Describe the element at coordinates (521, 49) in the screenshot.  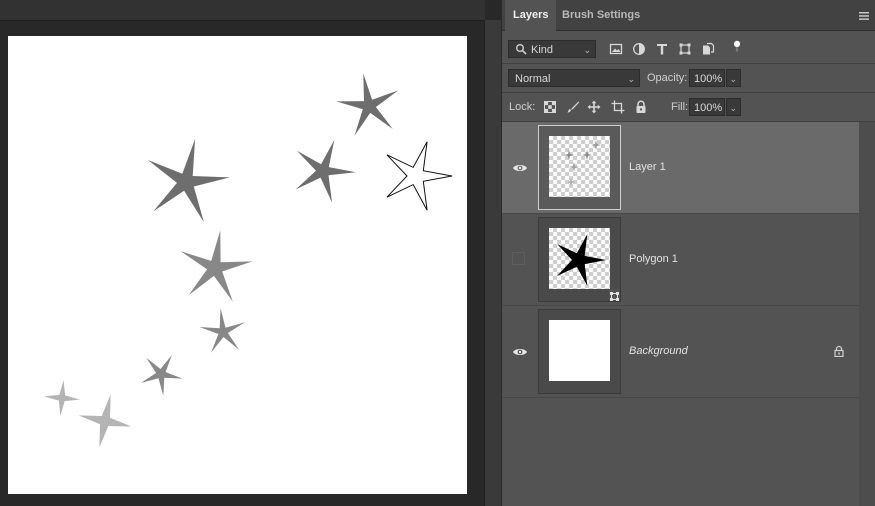
I see `magnifier-icon` at that location.